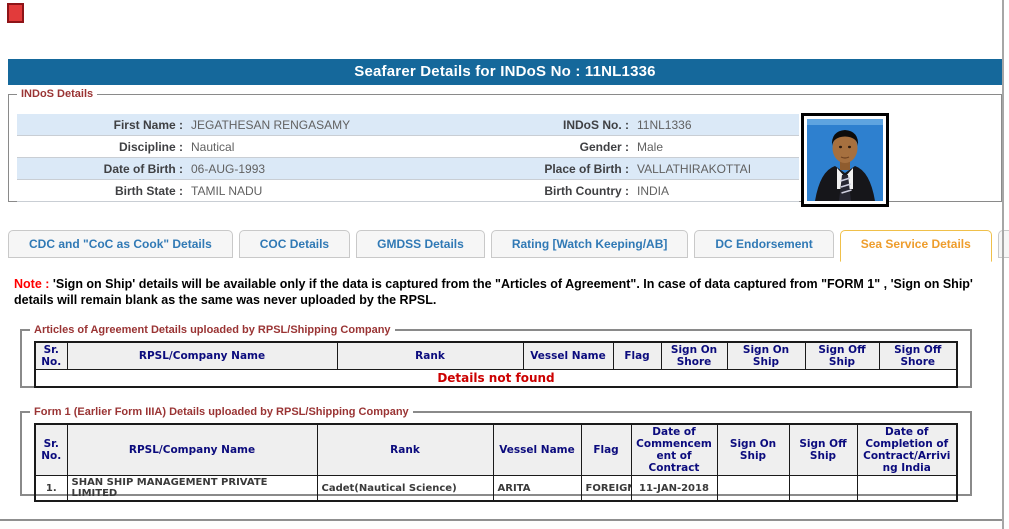  Describe the element at coordinates (228, 168) in the screenshot. I see `field-value: 06-AUG-1993` at that location.